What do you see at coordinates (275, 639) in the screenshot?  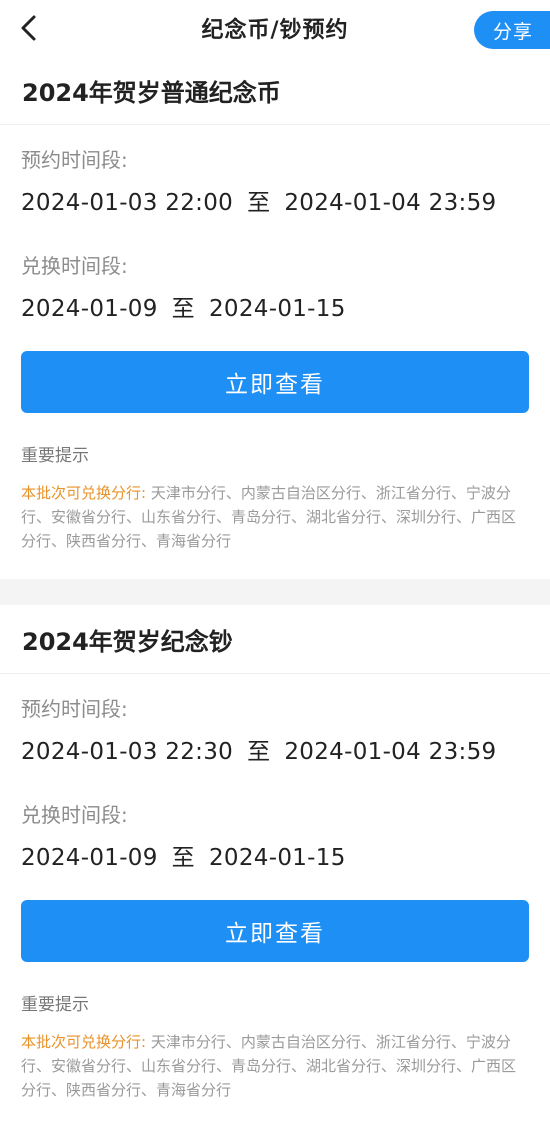 I see `card-title: 2024年贺岁纪念钞` at bounding box center [275, 639].